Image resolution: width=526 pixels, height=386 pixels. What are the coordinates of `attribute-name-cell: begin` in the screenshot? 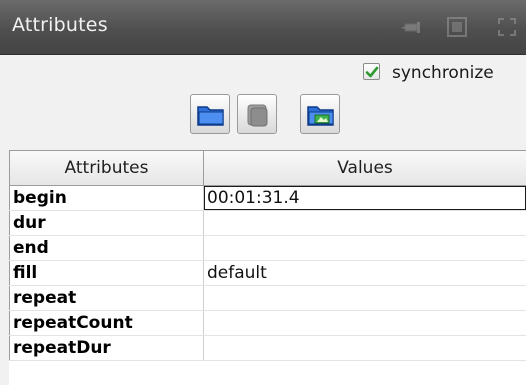 It's located at (106, 198).